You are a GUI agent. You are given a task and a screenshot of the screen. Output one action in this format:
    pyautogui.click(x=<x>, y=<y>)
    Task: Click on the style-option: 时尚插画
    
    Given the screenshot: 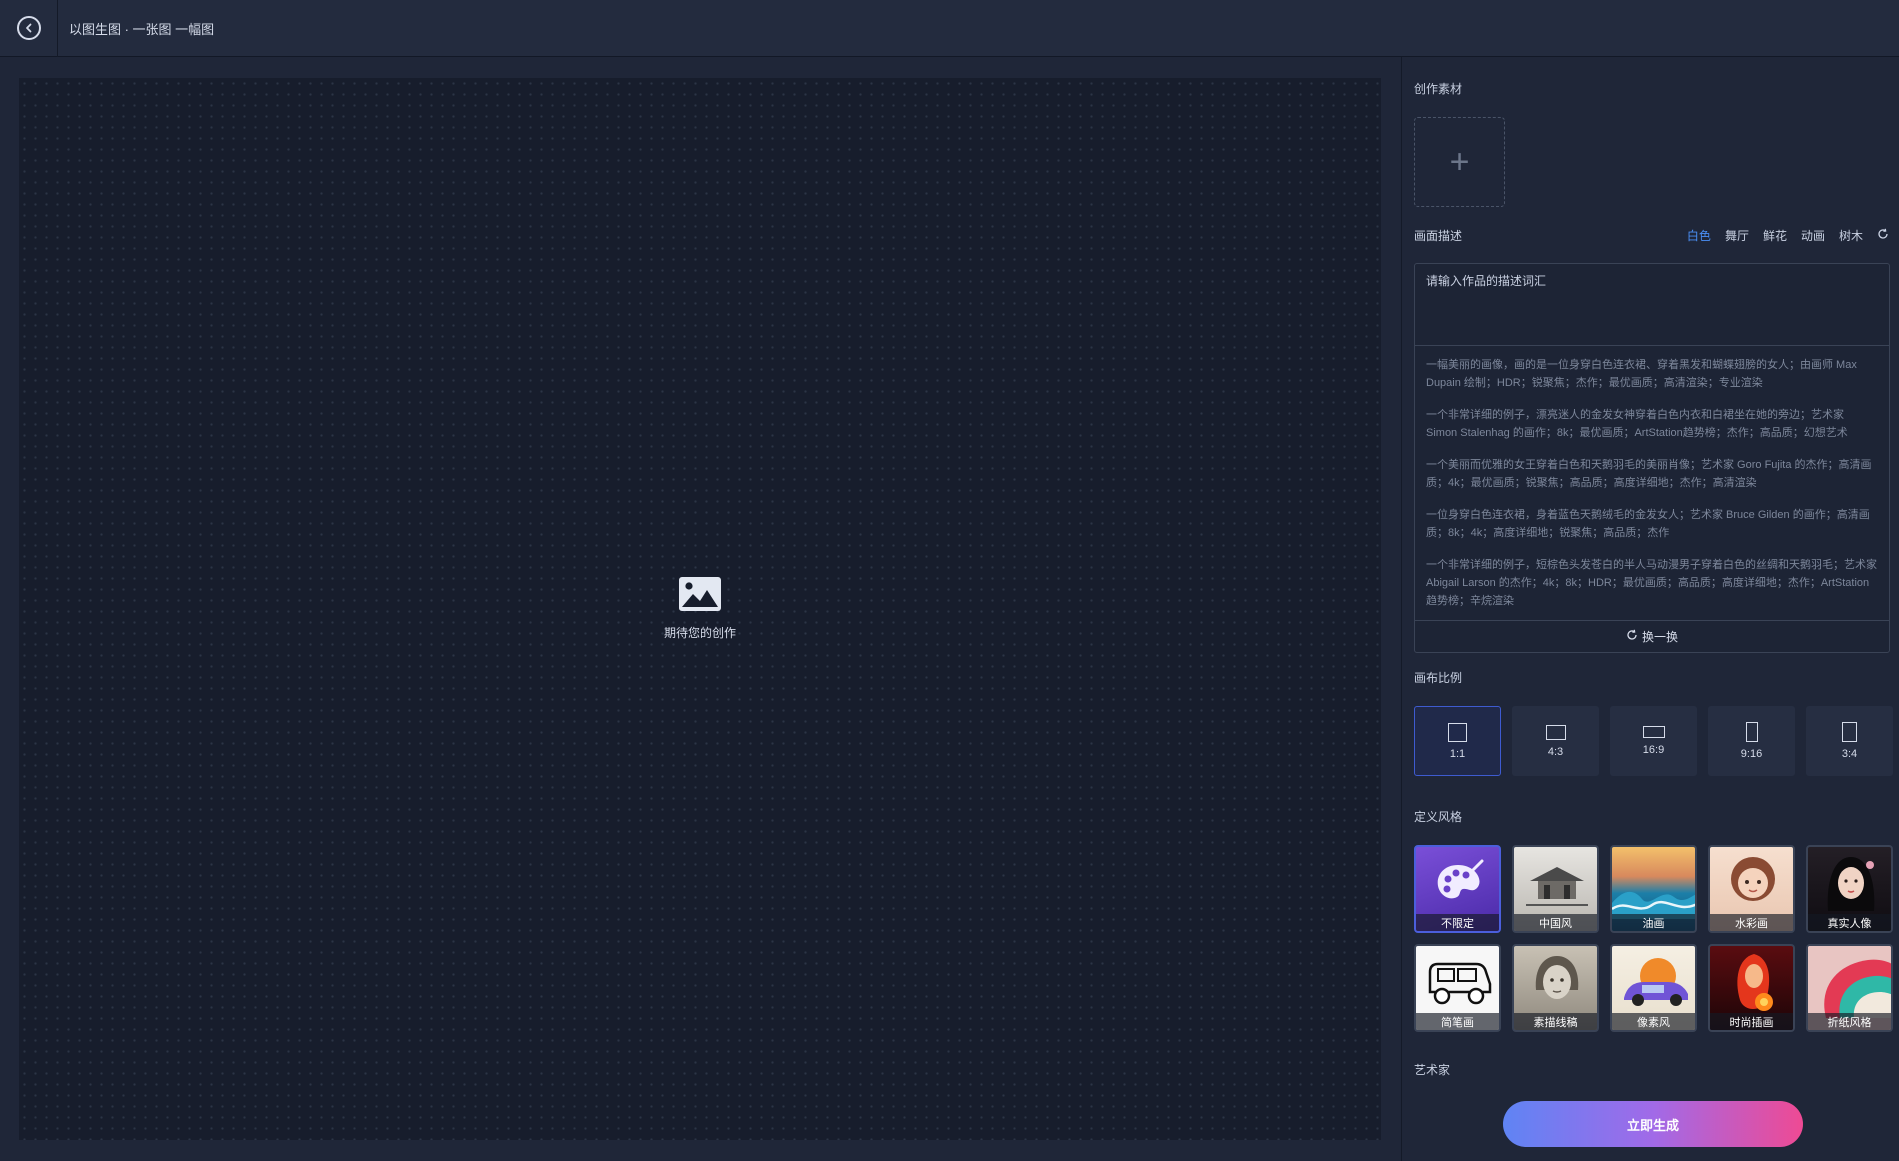 What is the action you would take?
    pyautogui.click(x=1751, y=988)
    